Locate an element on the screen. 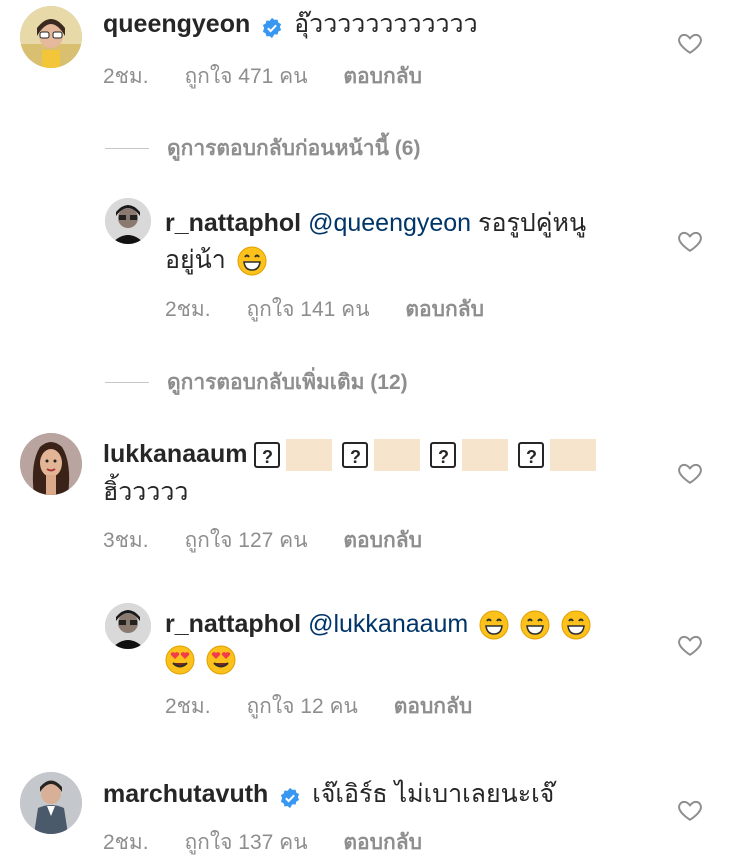 The height and width of the screenshot is (861, 739). likes-count: ถูกใจ 127 คน is located at coordinates (245, 540).